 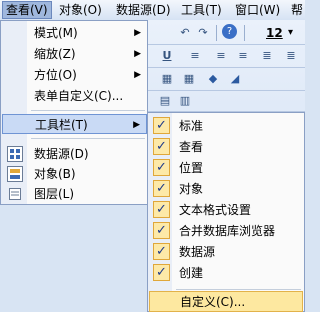 I want to click on menu-object: 对象(O), so click(x=80, y=10).